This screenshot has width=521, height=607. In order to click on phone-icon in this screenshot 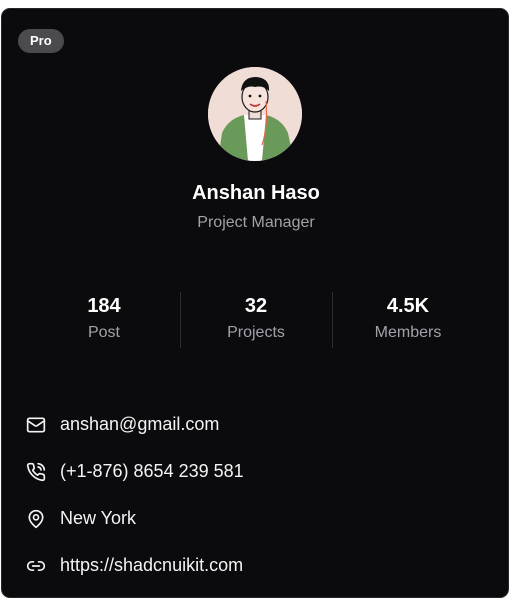, I will do `click(36, 472)`.